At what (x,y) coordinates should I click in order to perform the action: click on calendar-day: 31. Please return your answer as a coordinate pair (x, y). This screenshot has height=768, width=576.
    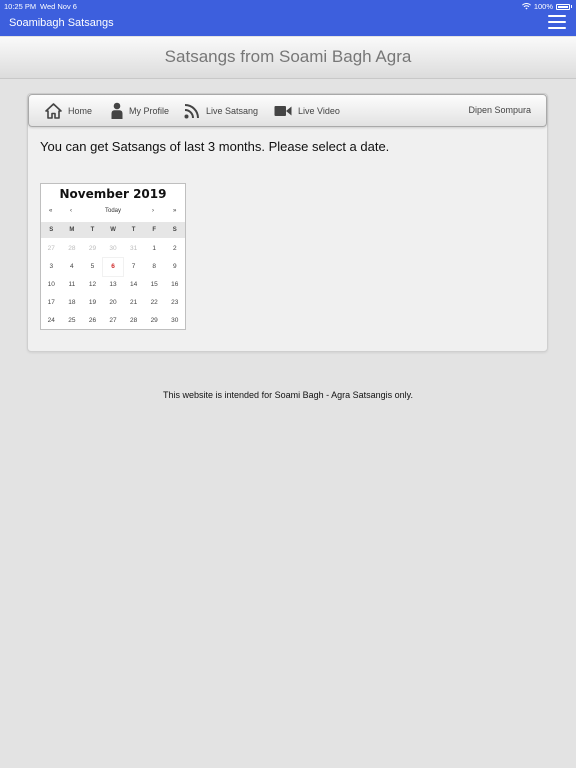
    Looking at the image, I should click on (133, 249).